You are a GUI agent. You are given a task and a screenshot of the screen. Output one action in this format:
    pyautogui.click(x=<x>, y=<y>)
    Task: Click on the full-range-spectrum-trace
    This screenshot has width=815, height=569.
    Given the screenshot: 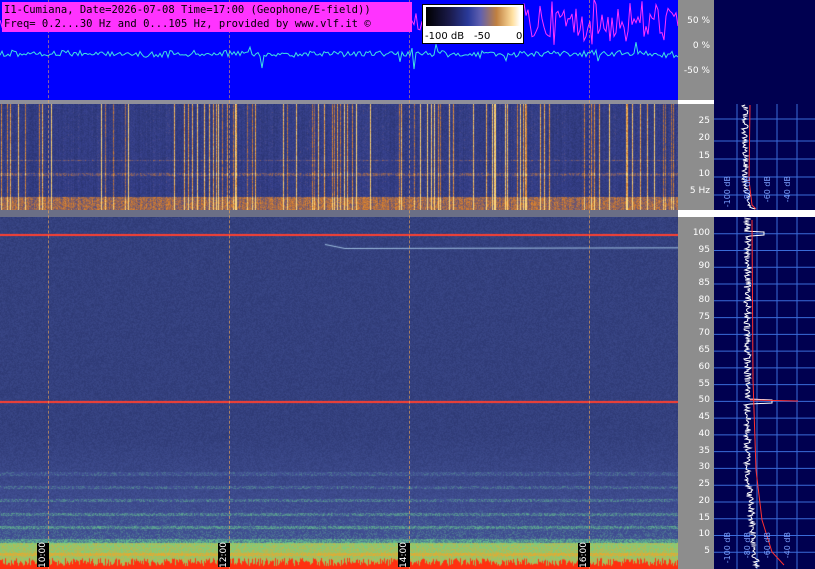 What is the action you would take?
    pyautogui.click(x=757, y=393)
    